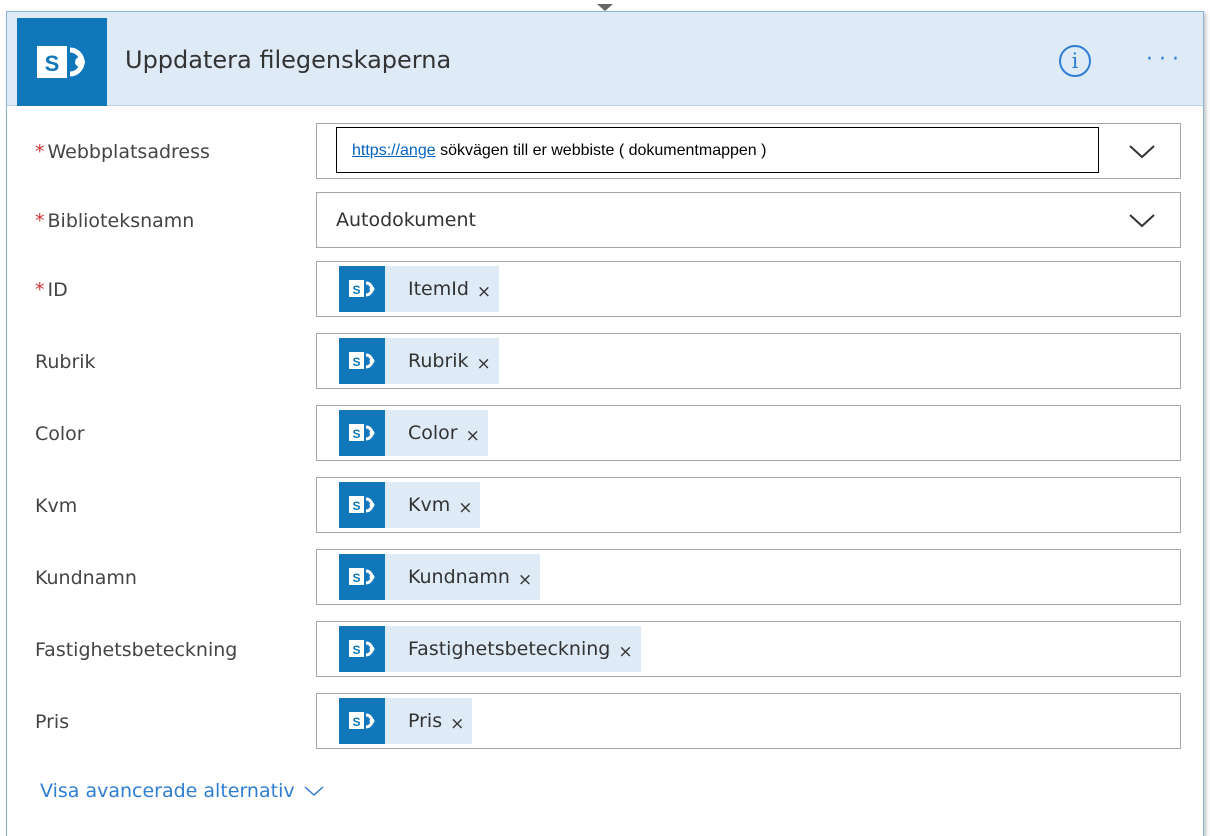 Image resolution: width=1210 pixels, height=836 pixels. What do you see at coordinates (429, 505) in the screenshot?
I see `token-label: Kvm` at bounding box center [429, 505].